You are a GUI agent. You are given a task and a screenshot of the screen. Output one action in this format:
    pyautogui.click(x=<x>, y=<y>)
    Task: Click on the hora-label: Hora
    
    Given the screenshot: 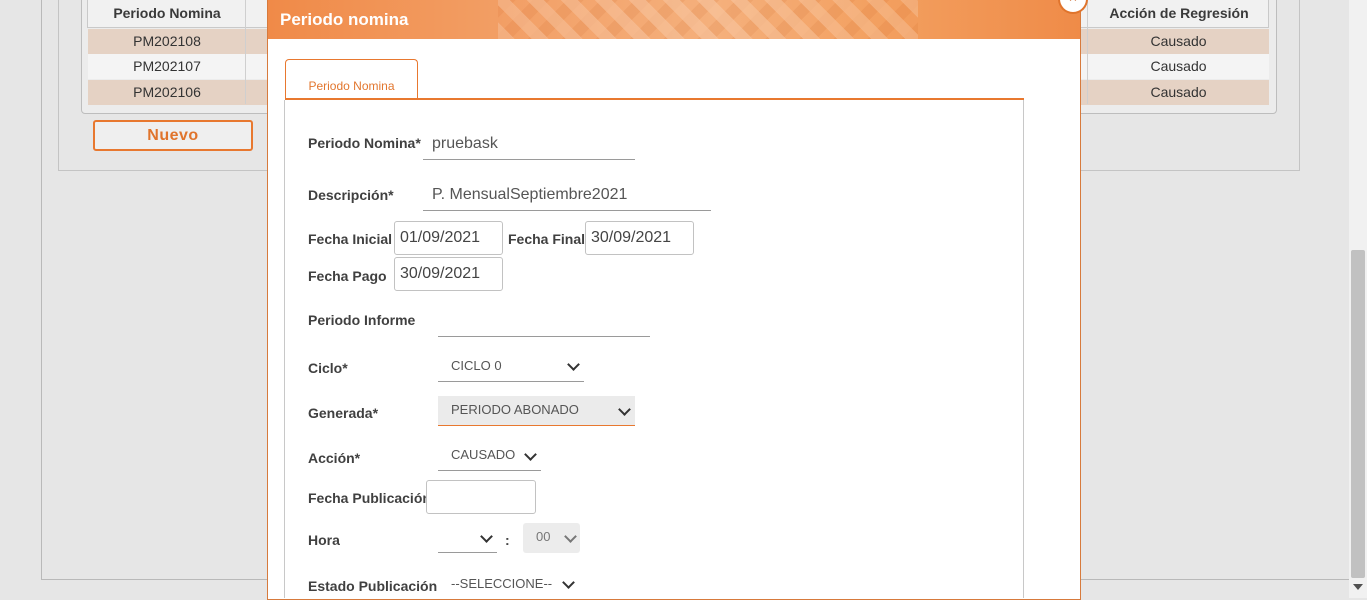 What is the action you would take?
    pyautogui.click(x=324, y=540)
    